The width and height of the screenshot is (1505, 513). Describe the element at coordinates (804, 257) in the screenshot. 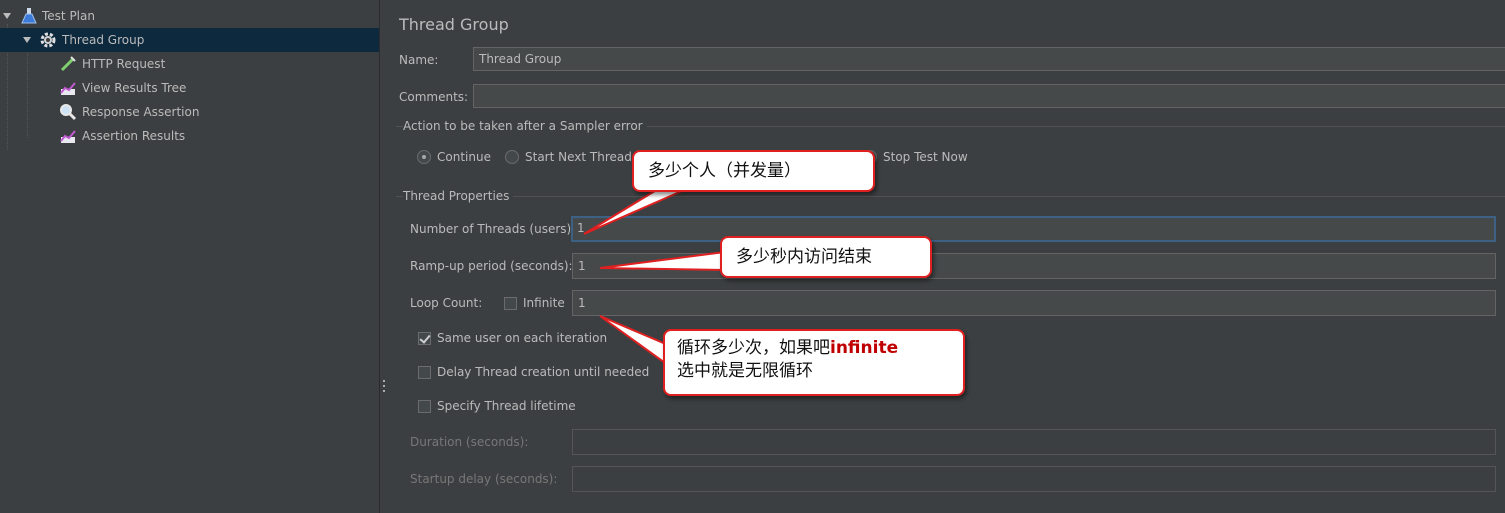

I see `rampup-annotation-text: 多少秒内访问结束` at that location.